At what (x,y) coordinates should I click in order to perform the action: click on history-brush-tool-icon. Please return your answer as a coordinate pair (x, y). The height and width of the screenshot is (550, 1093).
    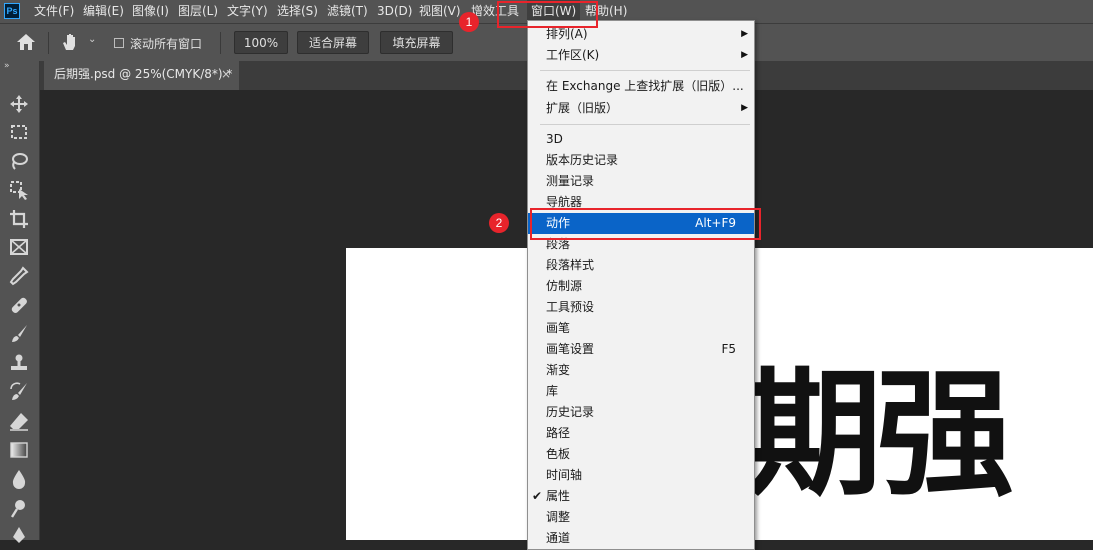
    Looking at the image, I should click on (20, 392).